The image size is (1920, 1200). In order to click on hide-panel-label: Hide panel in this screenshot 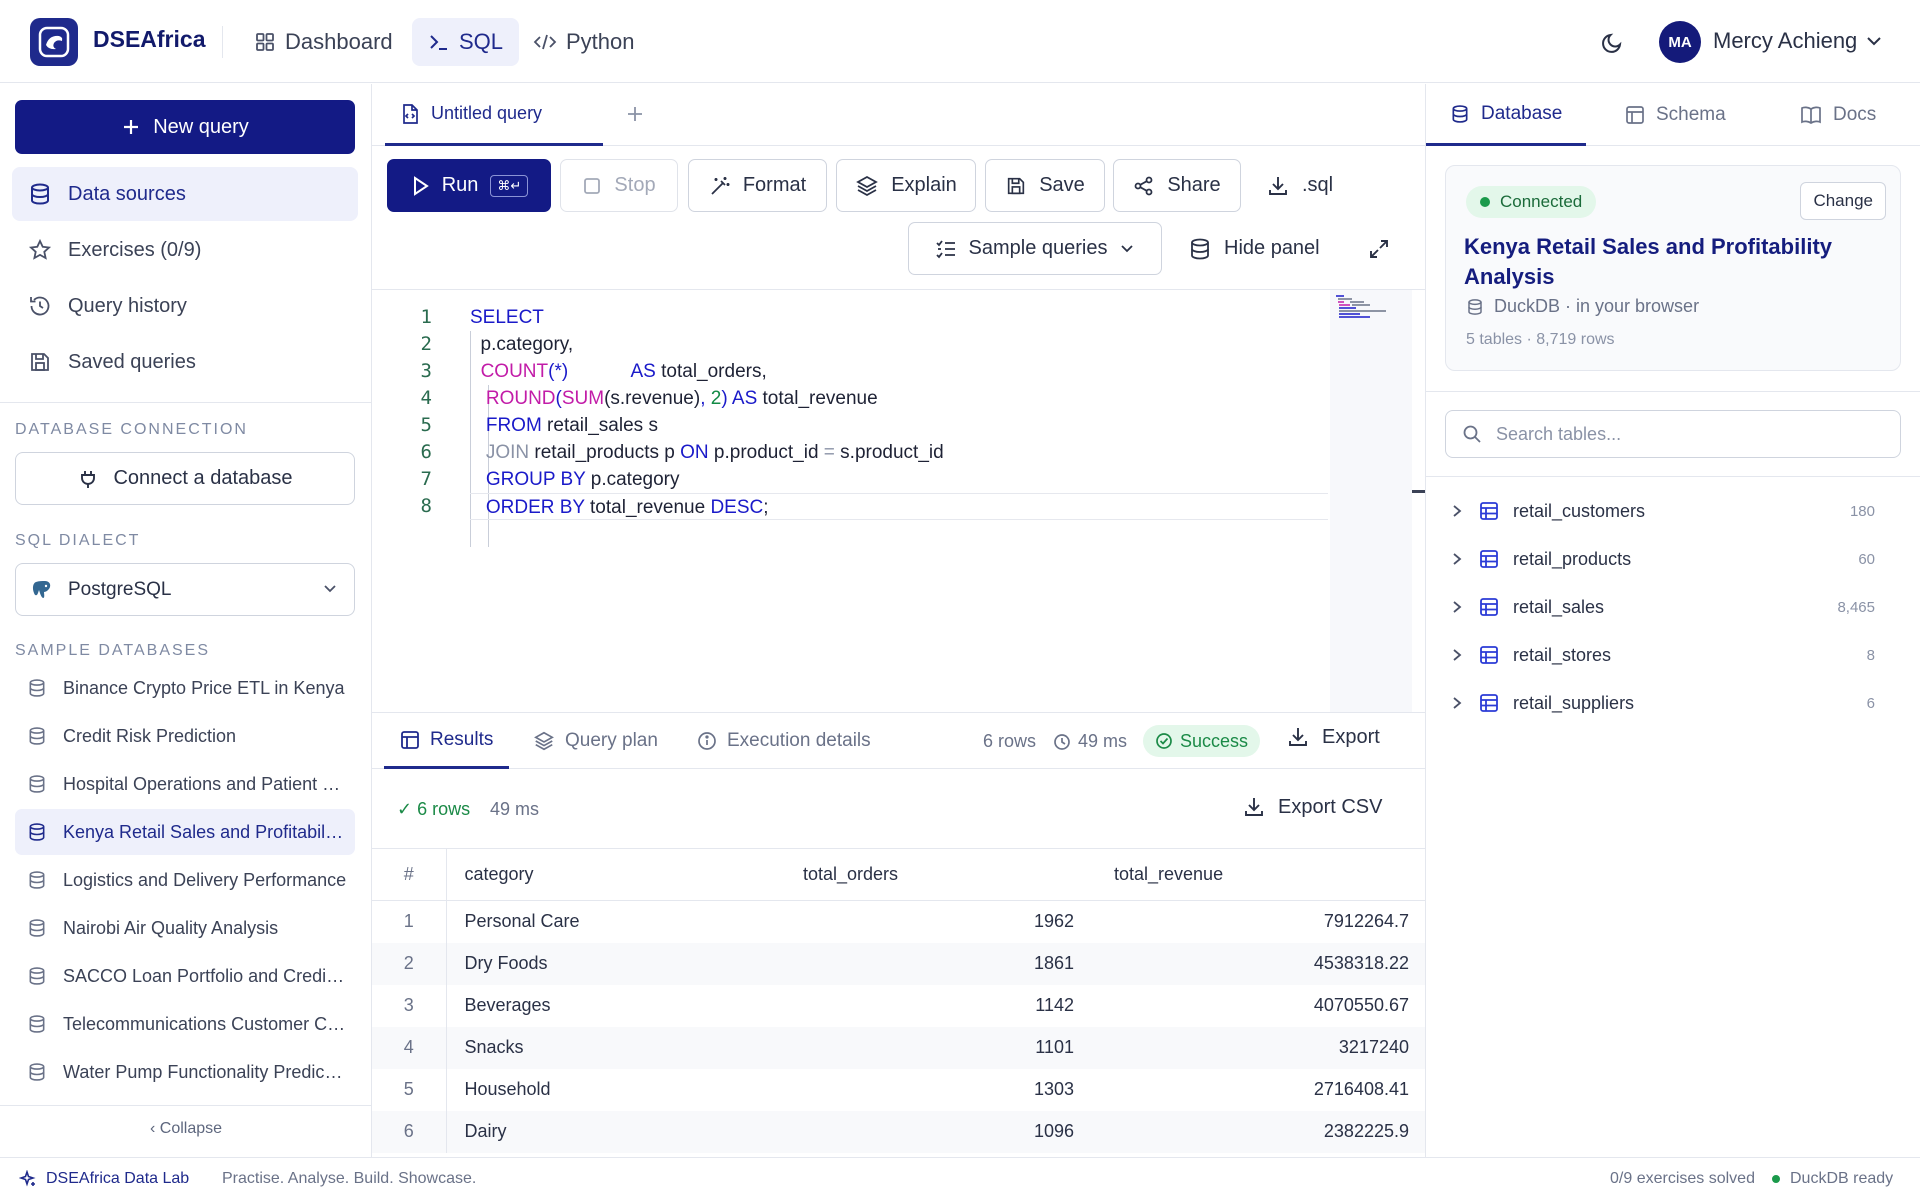, I will do `click(1272, 248)`.